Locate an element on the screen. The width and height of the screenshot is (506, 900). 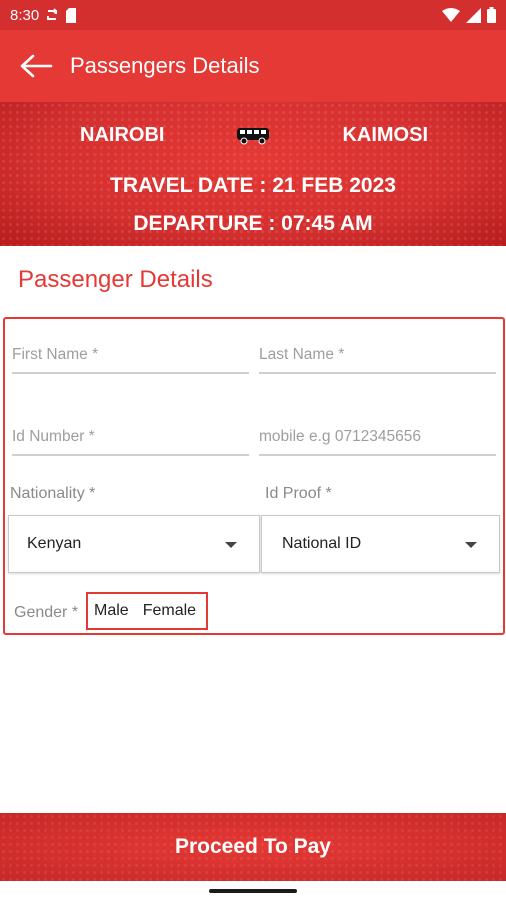
back-arrow-icon is located at coordinates (36, 66).